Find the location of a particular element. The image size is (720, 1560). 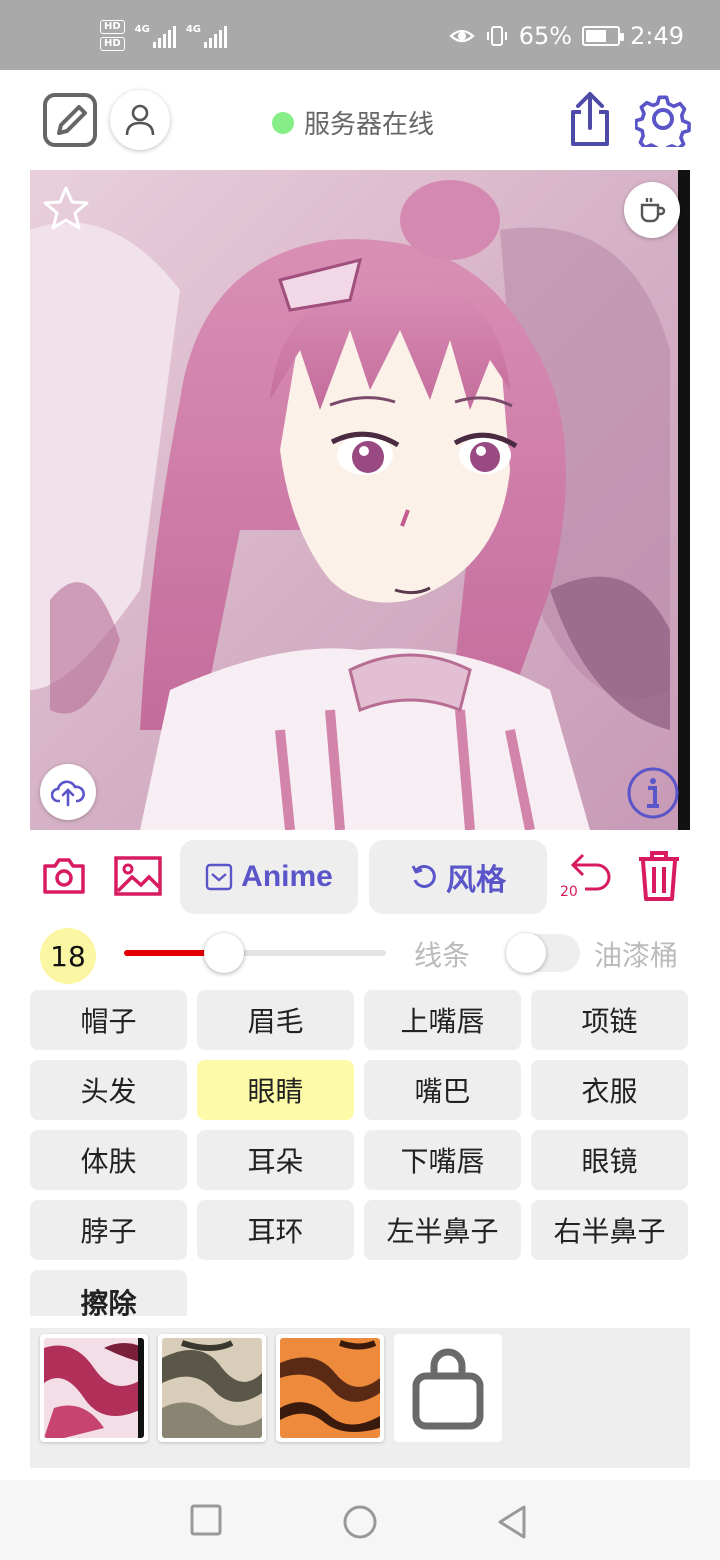

refresh-icon is located at coordinates (423, 876).